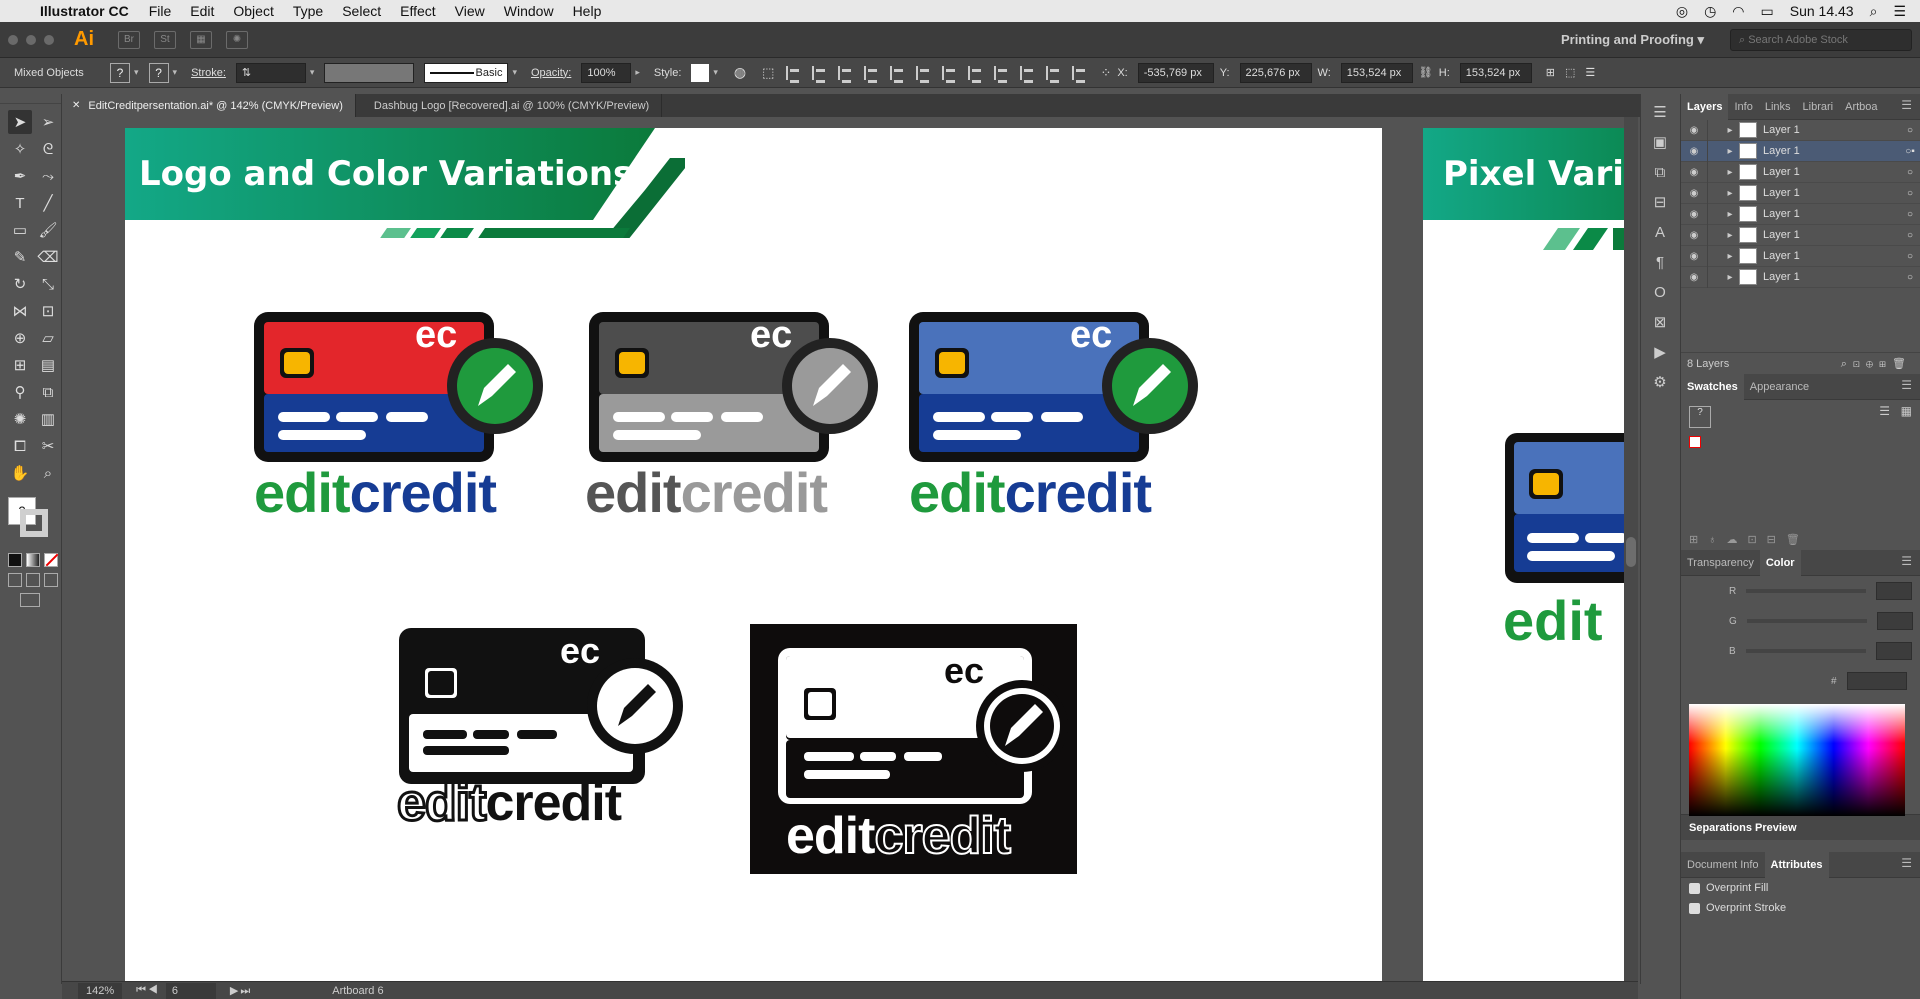 The image size is (1920, 999). What do you see at coordinates (48, 392) in the screenshot?
I see `blend-tool-icon: ⧉` at bounding box center [48, 392].